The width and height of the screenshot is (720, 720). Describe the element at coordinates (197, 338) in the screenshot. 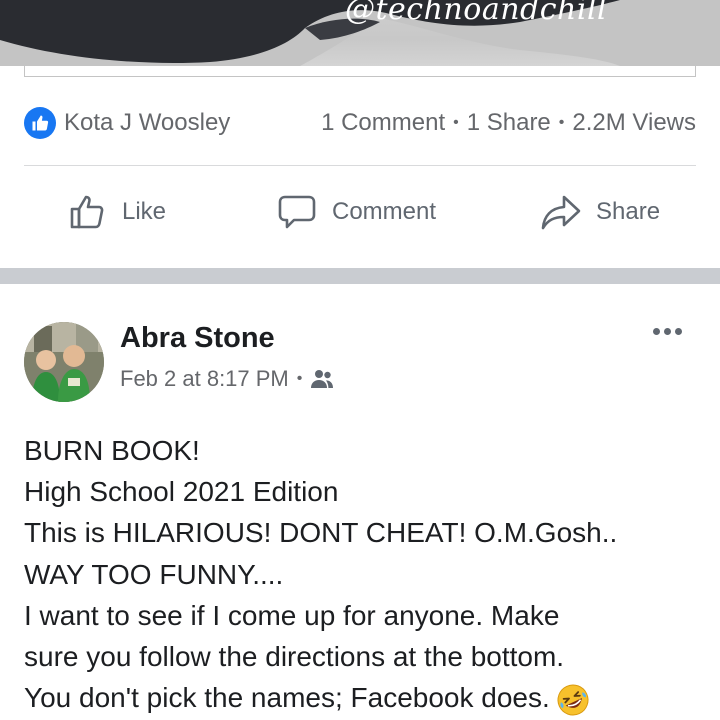

I see `post-author-name: Abra Stone` at that location.